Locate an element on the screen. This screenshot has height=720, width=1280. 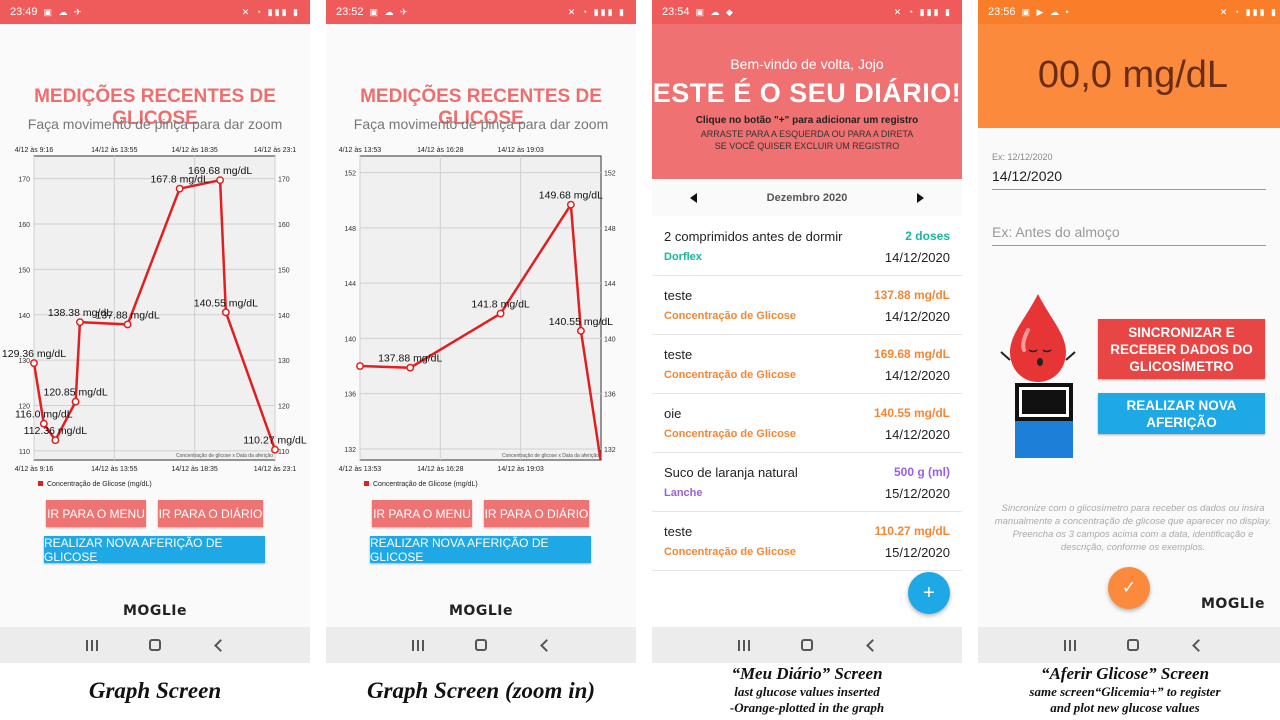
data-label: 149.68 mg/dL is located at coordinates (571, 196).